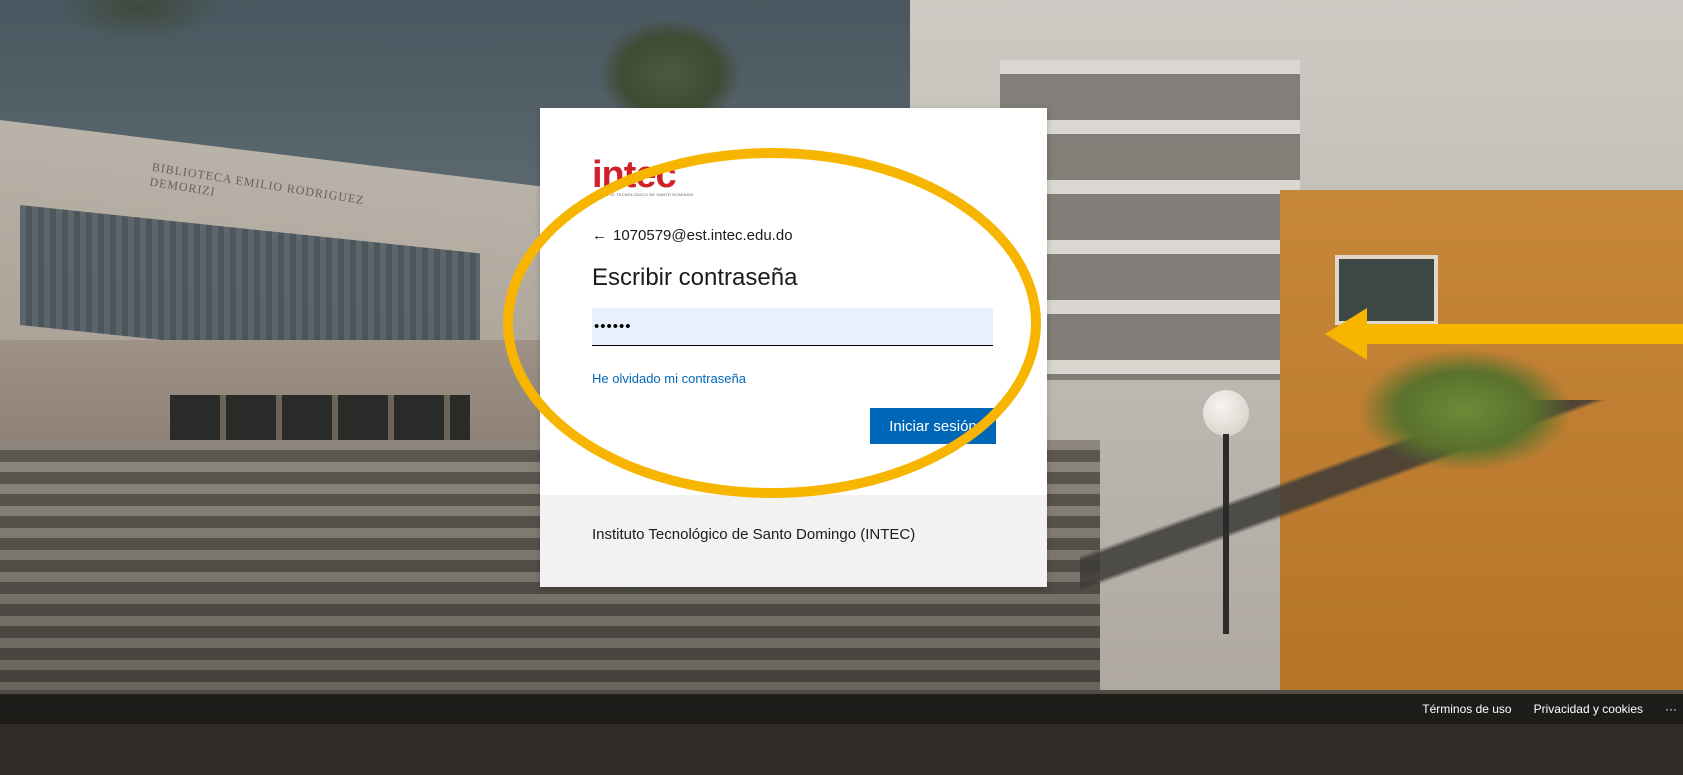  Describe the element at coordinates (634, 175) in the screenshot. I see `logo-wordmark: intec` at that location.